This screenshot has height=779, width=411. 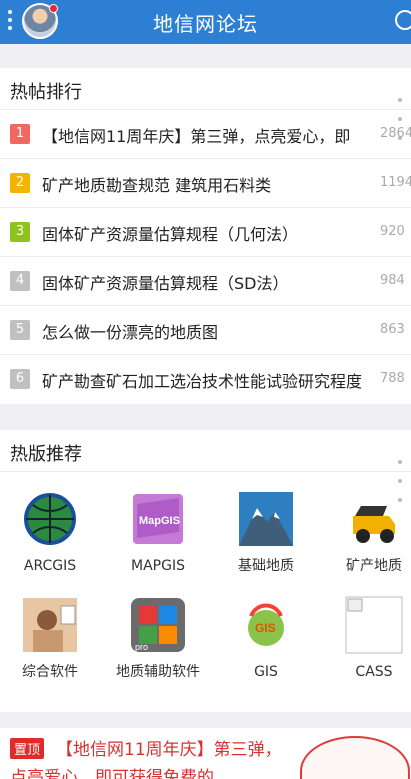 I want to click on post-title: 矿产地质勘查规范 建筑用石料类, so click(x=157, y=185).